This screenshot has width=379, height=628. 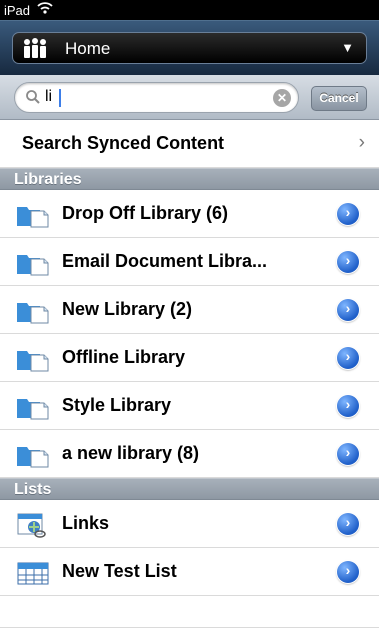 I want to click on list-label: Links, so click(x=86, y=523).